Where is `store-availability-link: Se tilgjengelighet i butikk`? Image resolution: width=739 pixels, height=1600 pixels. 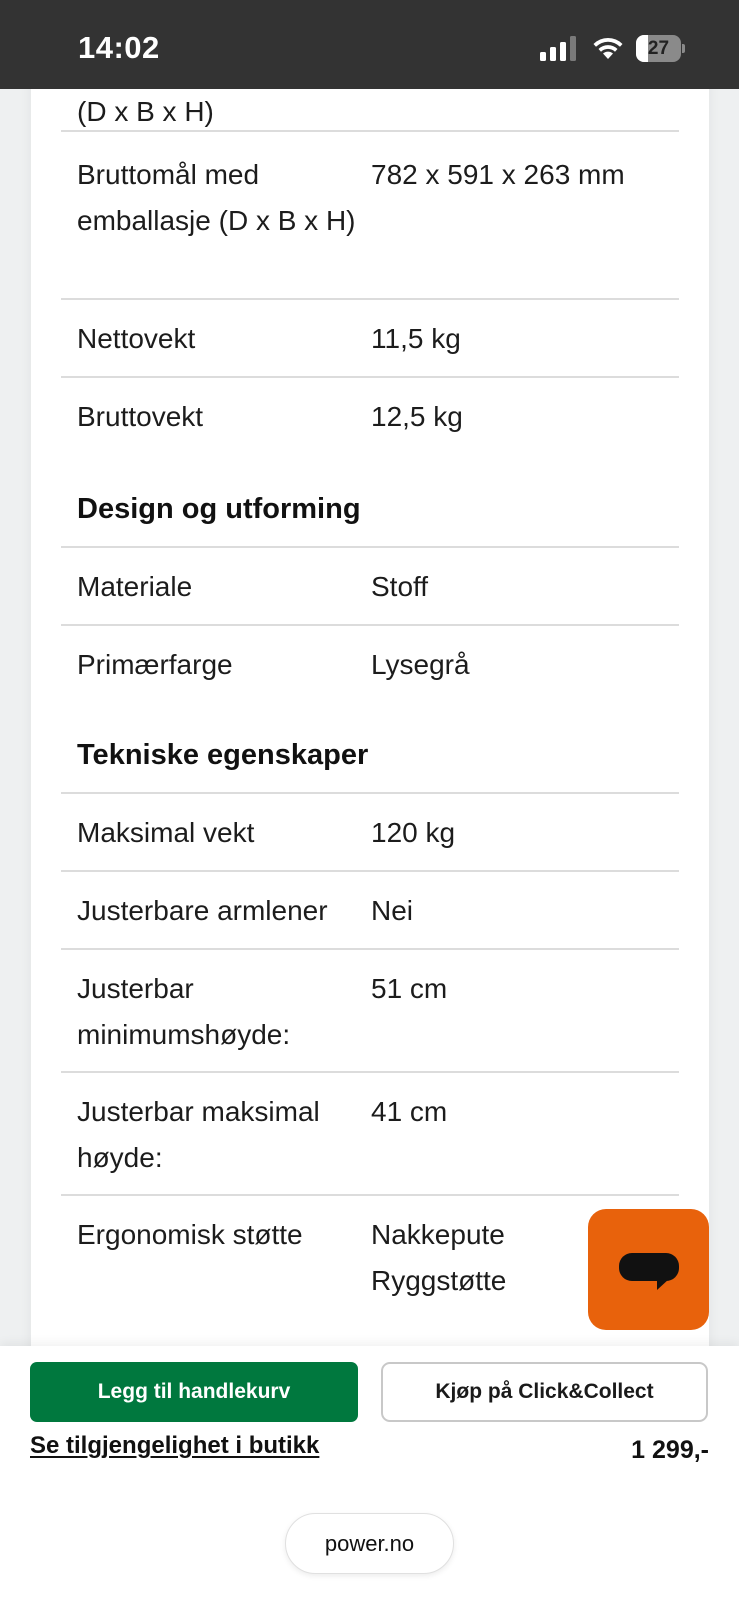
store-availability-link: Se tilgjengelighet i butikk is located at coordinates (174, 1446).